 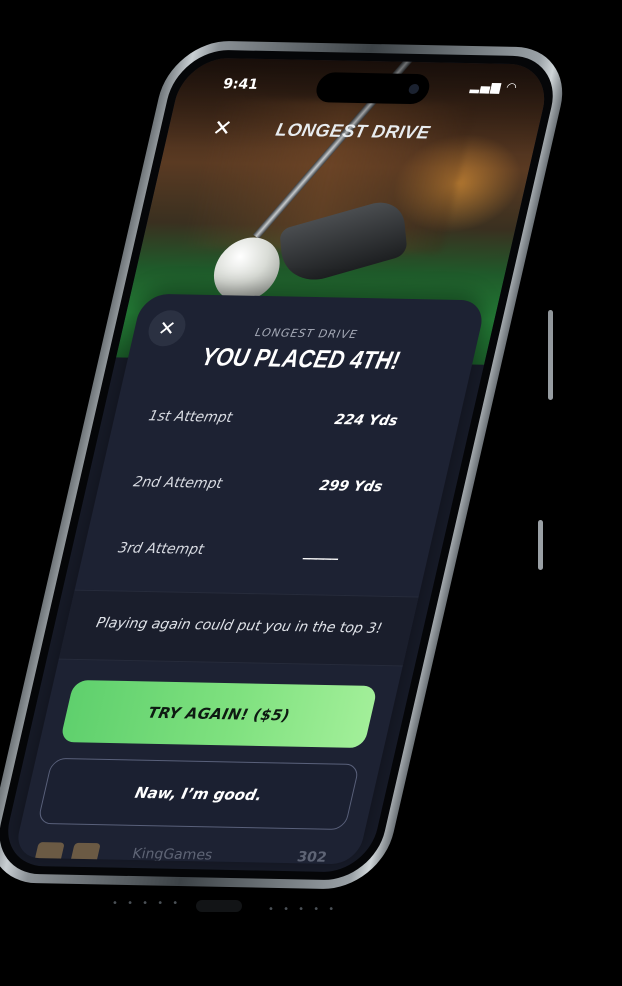 I want to click on attempt-label: 1st Attempt, so click(x=190, y=417).